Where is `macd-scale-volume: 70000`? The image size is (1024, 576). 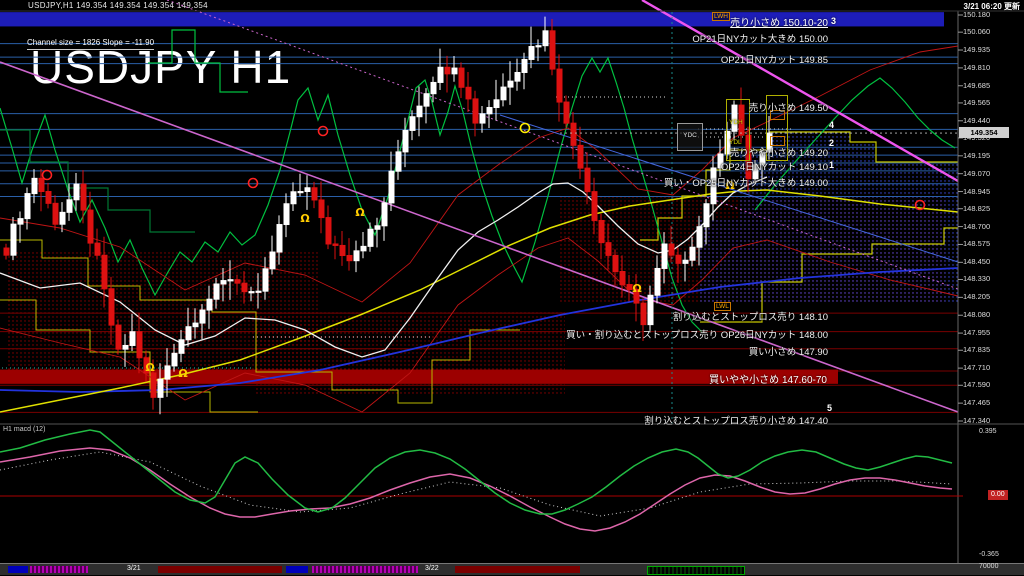 macd-scale-volume: 70000 is located at coordinates (989, 566).